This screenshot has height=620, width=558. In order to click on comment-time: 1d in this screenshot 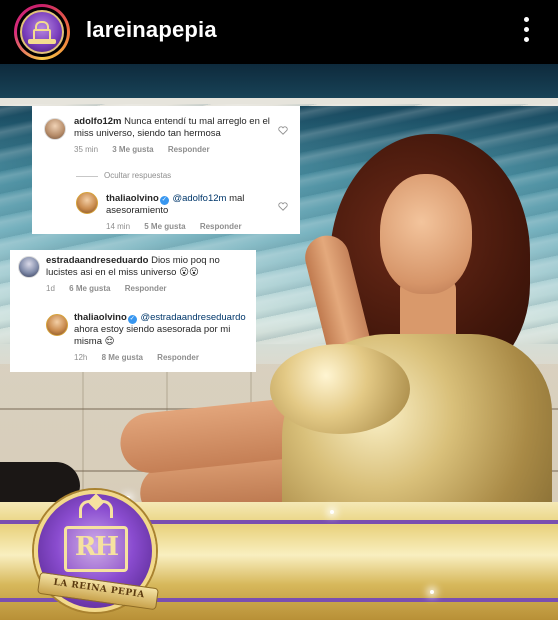, I will do `click(50, 288)`.